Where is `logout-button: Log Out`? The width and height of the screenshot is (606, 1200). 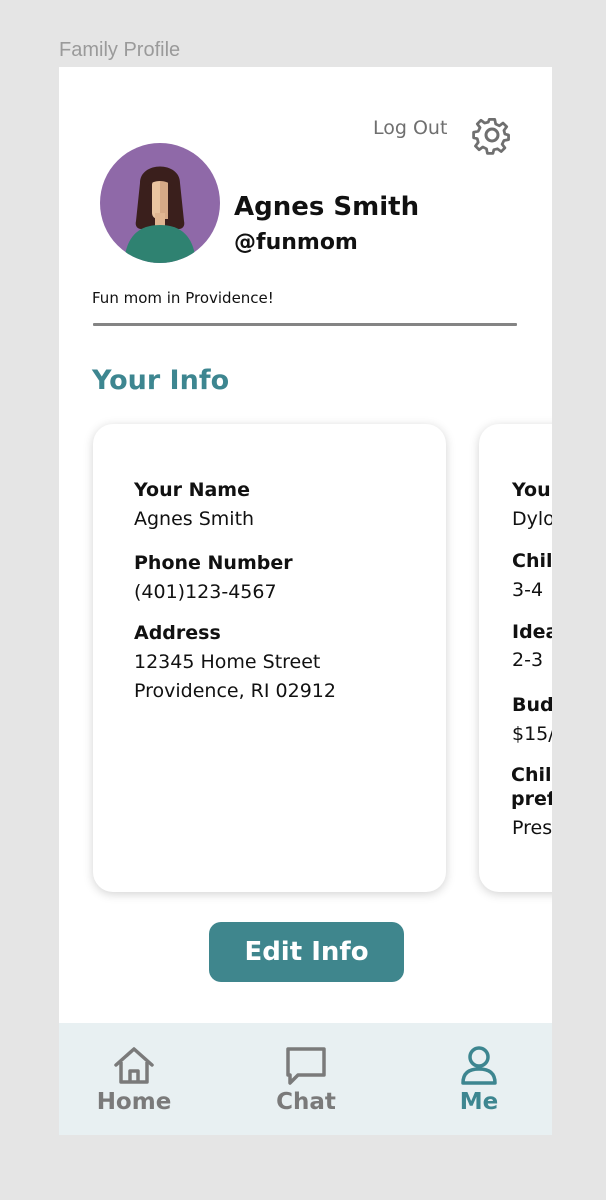 logout-button: Log Out is located at coordinates (410, 128).